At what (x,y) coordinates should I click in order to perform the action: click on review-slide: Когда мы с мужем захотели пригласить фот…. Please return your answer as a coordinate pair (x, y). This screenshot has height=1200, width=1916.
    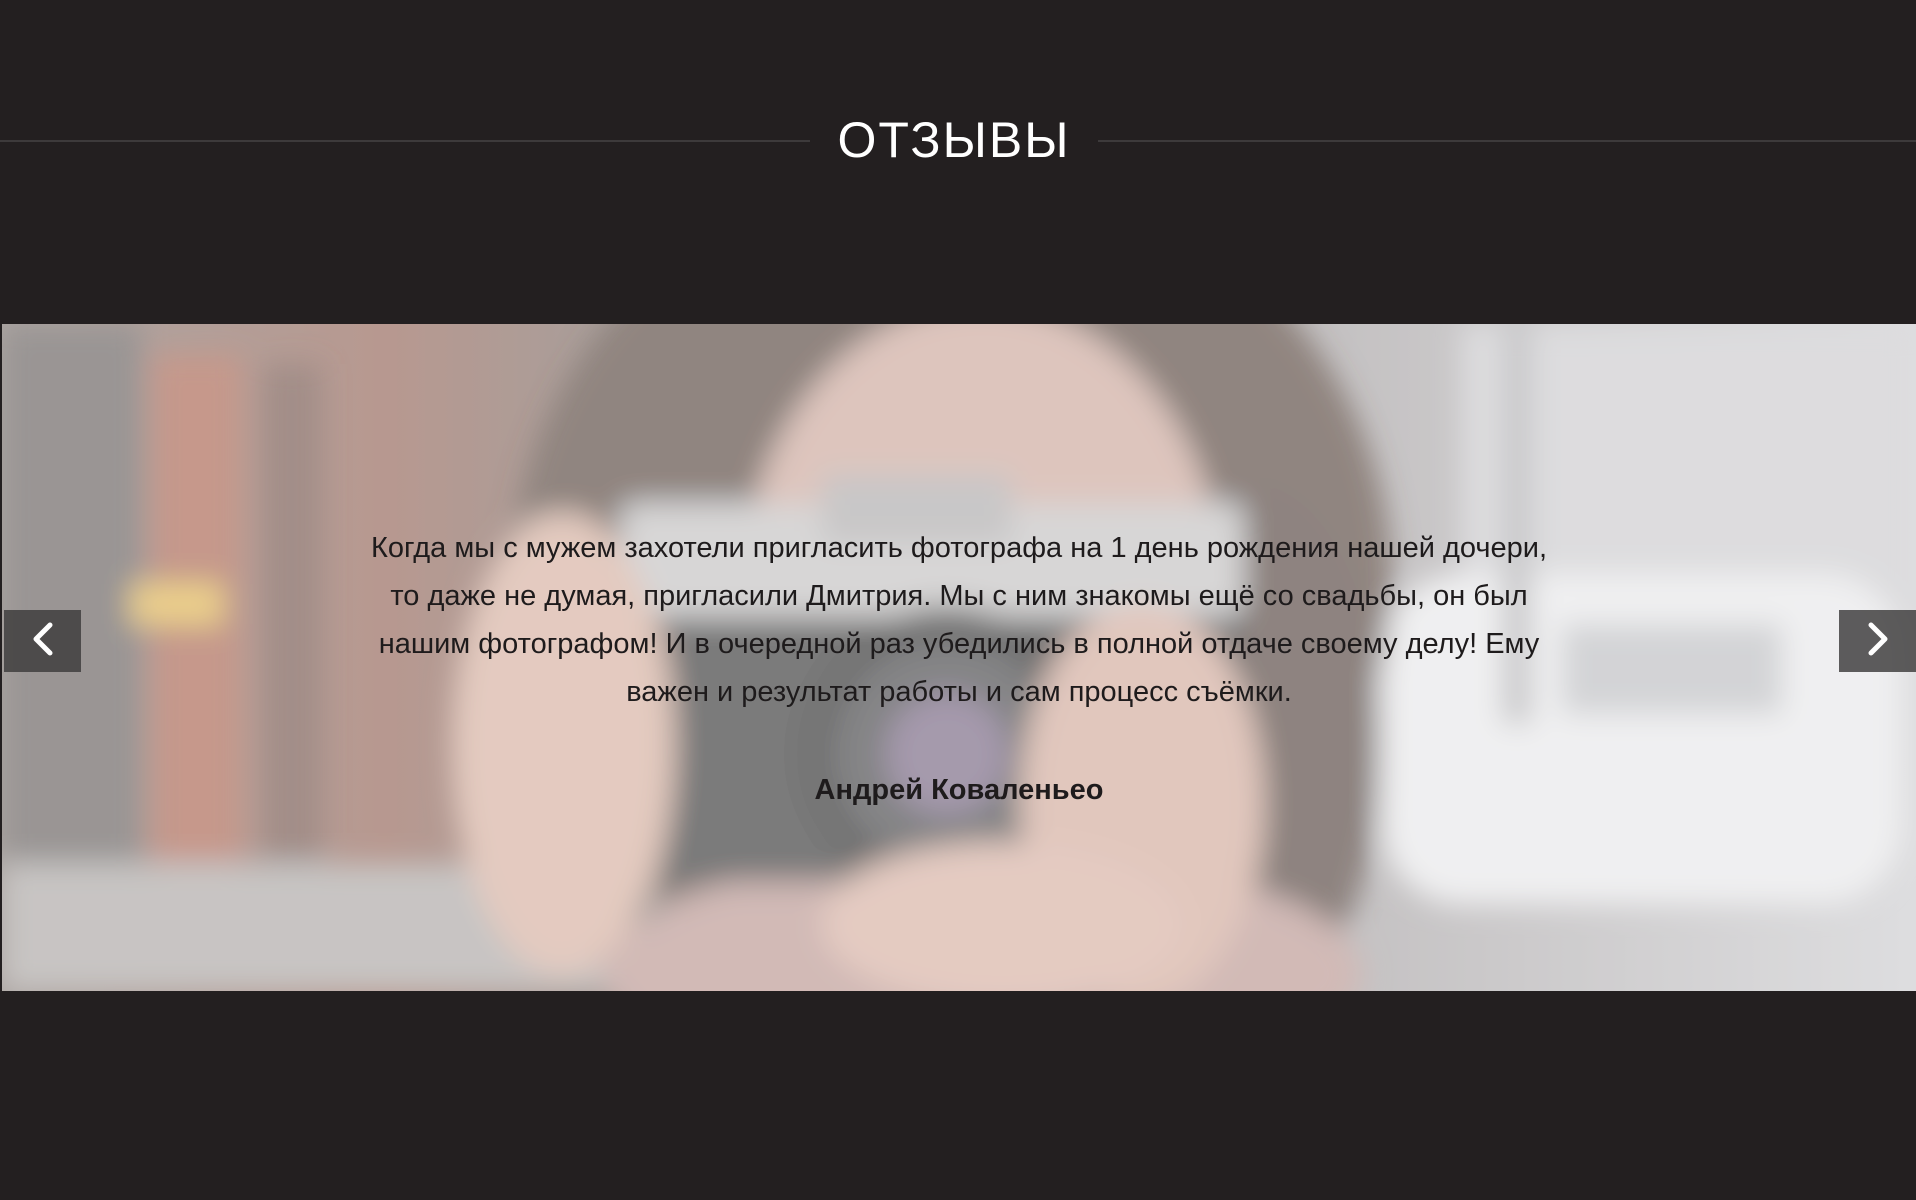
    Looking at the image, I should click on (959, 665).